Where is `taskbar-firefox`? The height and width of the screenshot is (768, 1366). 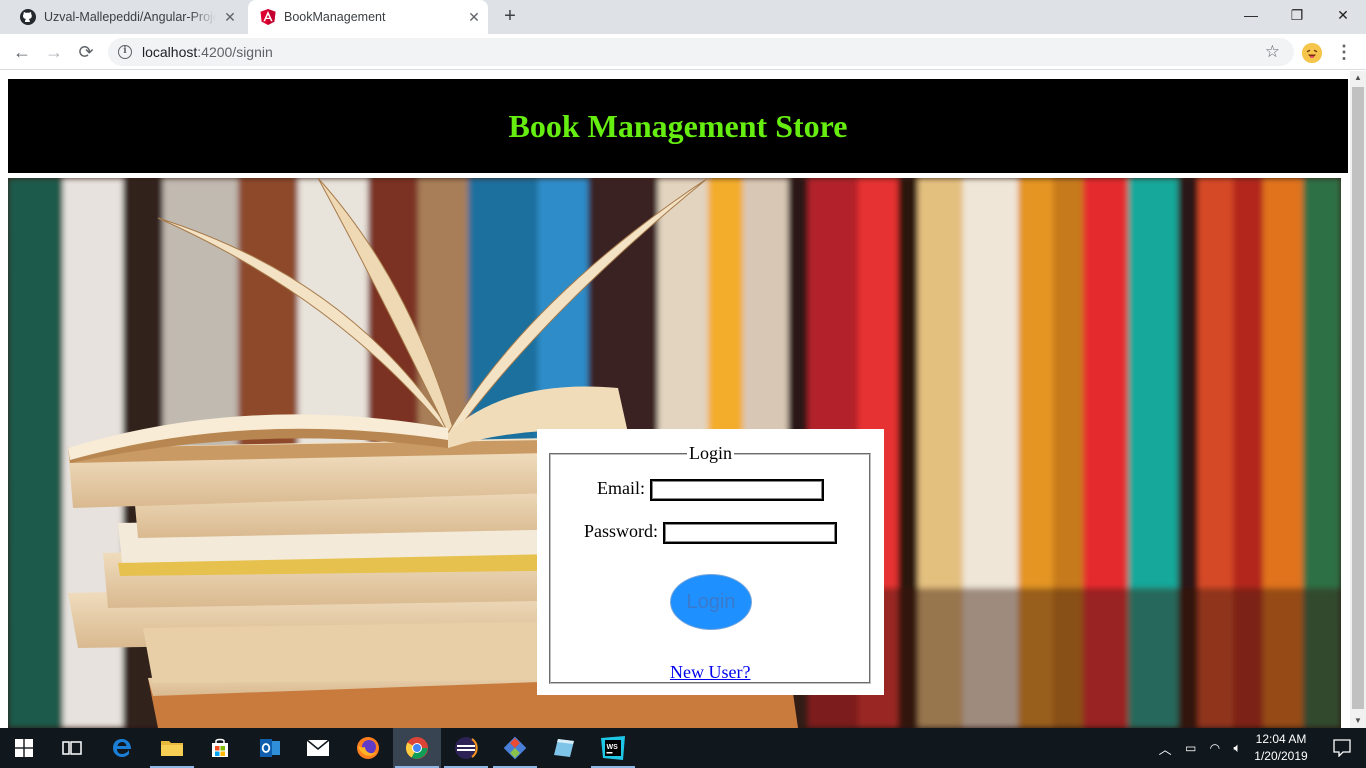
taskbar-firefox is located at coordinates (368, 748).